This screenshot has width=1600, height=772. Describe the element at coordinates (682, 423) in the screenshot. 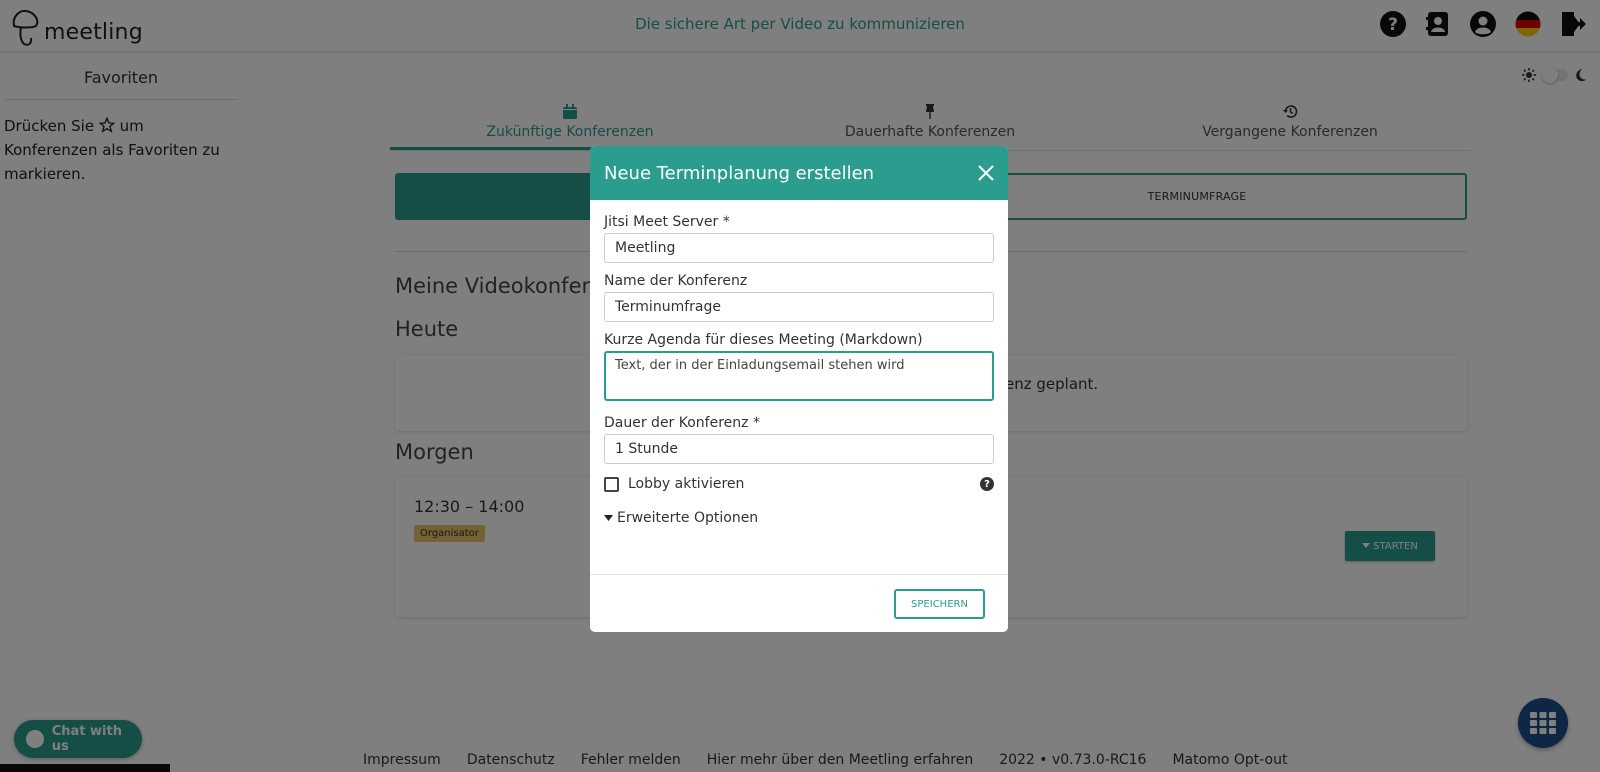

I see `duration-label: Dauer der Konferenz *` at that location.